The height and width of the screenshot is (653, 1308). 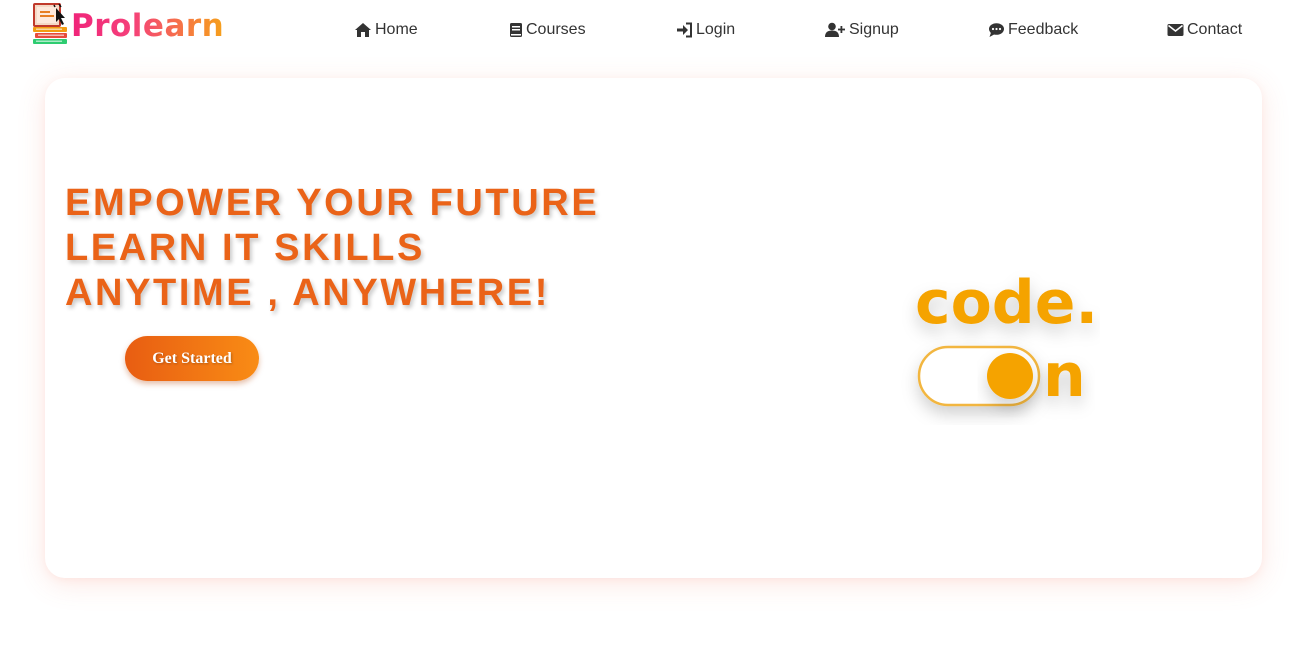 What do you see at coordinates (1006, 303) in the screenshot?
I see `illustration-word: code.` at bounding box center [1006, 303].